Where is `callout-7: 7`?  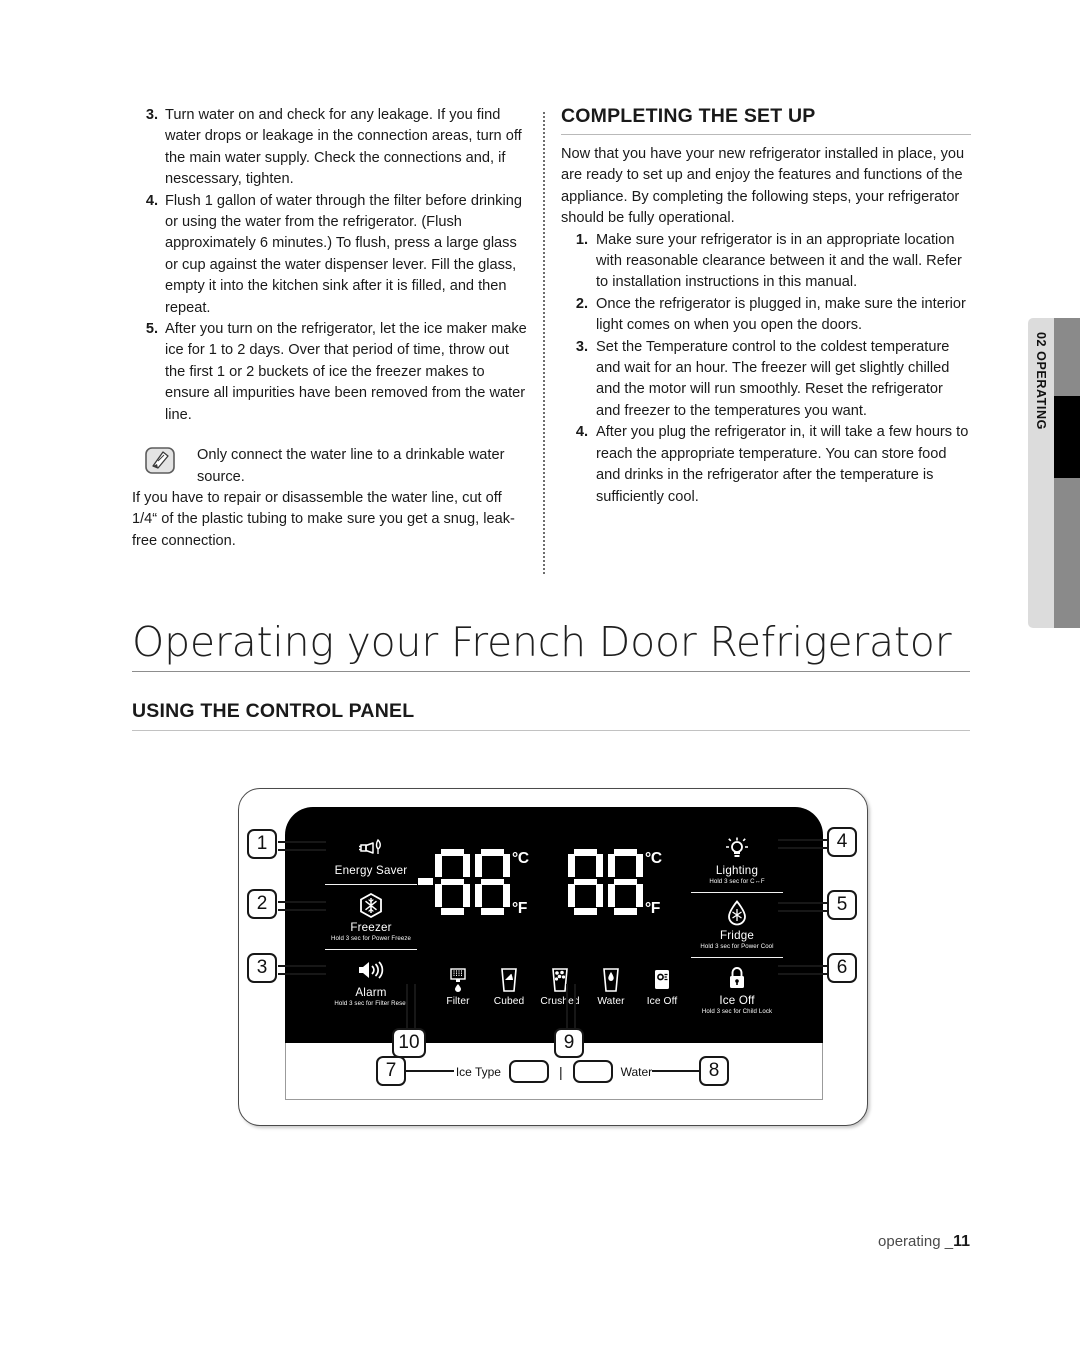 callout-7: 7 is located at coordinates (391, 1071).